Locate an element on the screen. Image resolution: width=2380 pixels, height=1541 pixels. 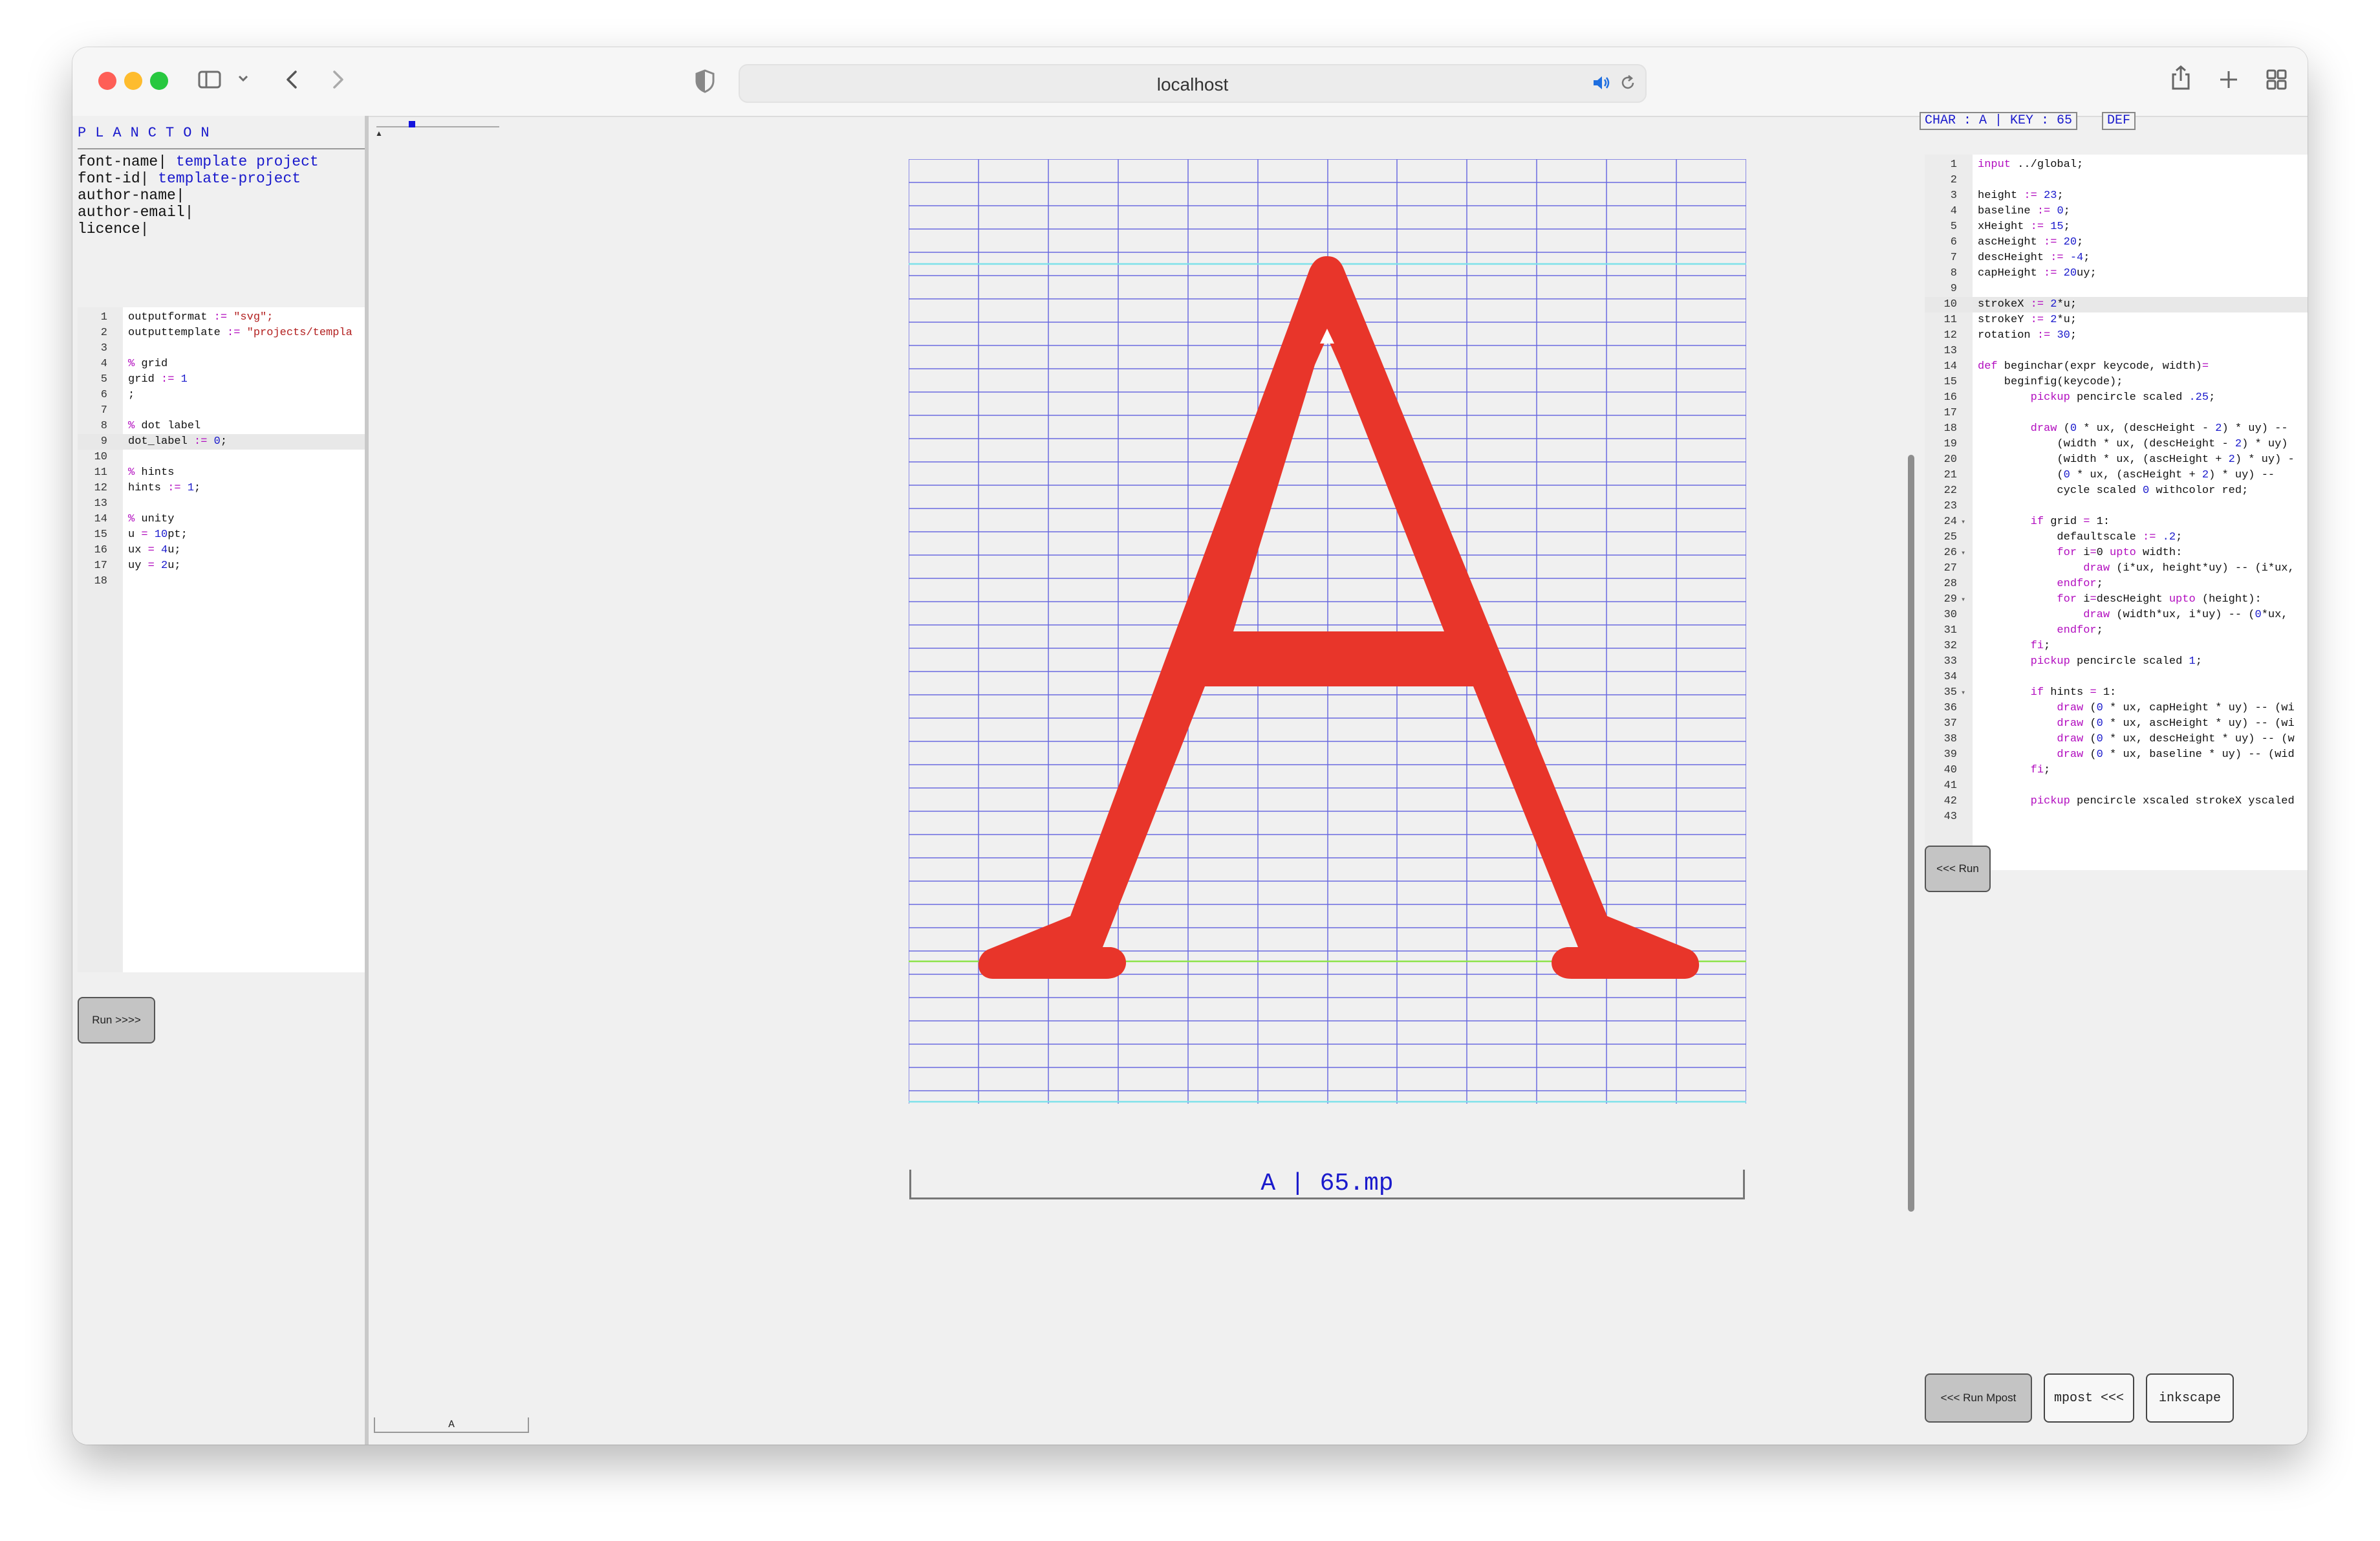
code-line: 1 input ../global; is located at coordinates (2116, 165).